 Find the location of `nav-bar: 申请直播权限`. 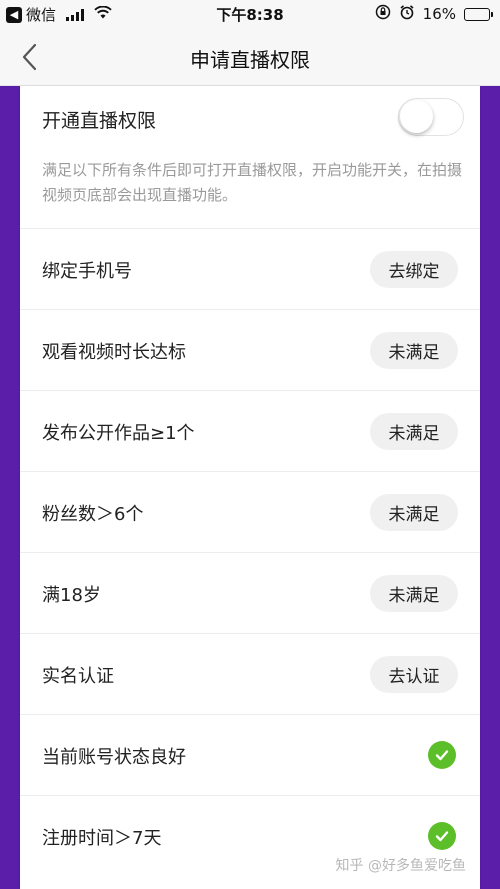

nav-bar: 申请直播权限 is located at coordinates (250, 57).